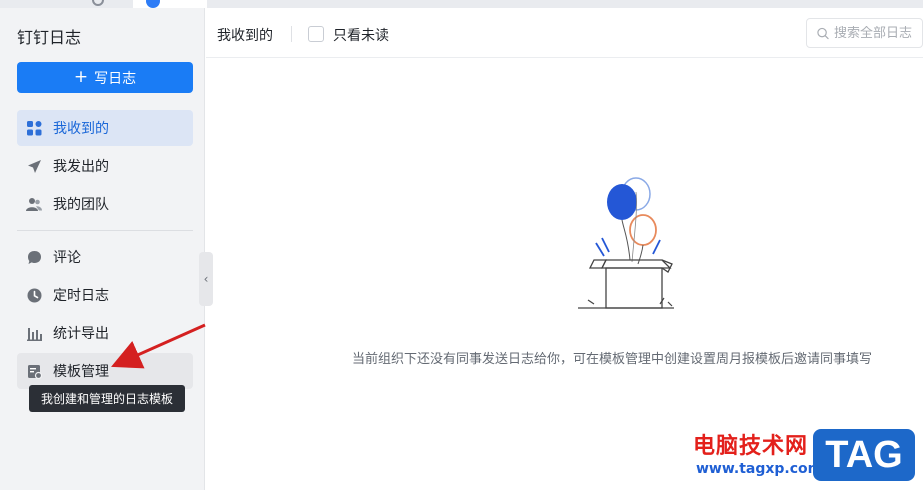  I want to click on sidebar-item-sent: 我发出的, so click(105, 166).